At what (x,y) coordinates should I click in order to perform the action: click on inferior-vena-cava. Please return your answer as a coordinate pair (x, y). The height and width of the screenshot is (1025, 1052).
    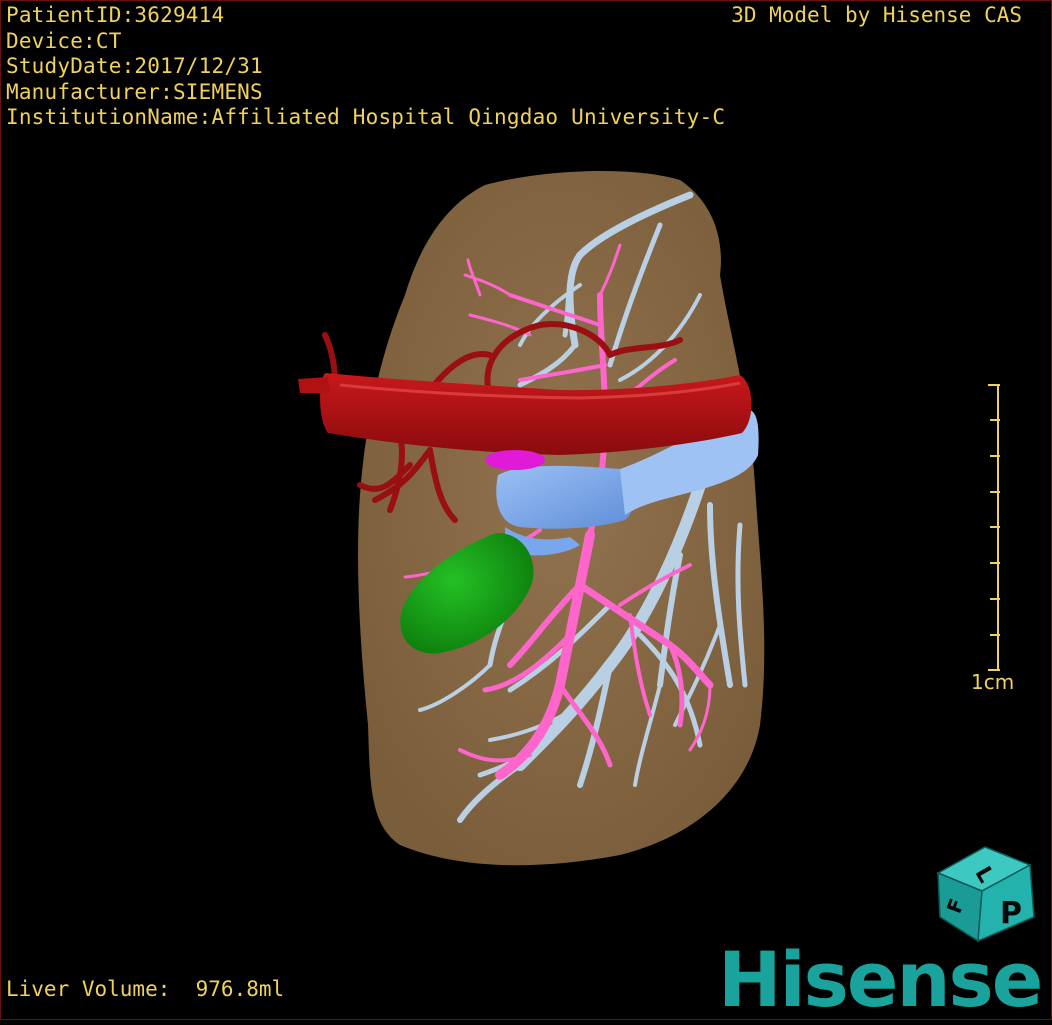
    Looking at the image, I should click on (565, 497).